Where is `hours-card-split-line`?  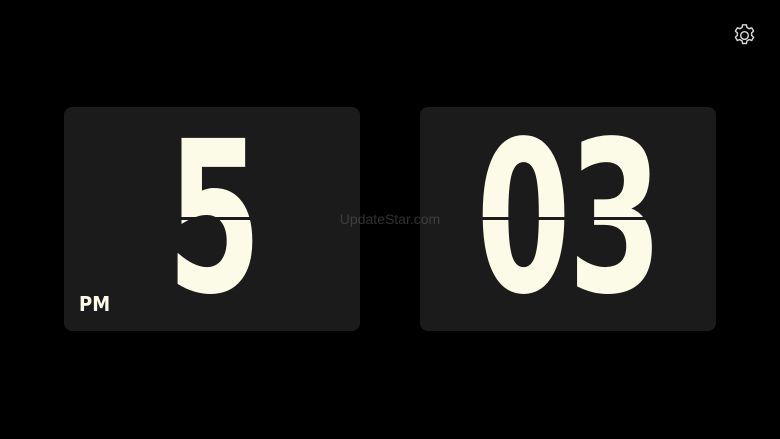 hours-card-split-line is located at coordinates (212, 218).